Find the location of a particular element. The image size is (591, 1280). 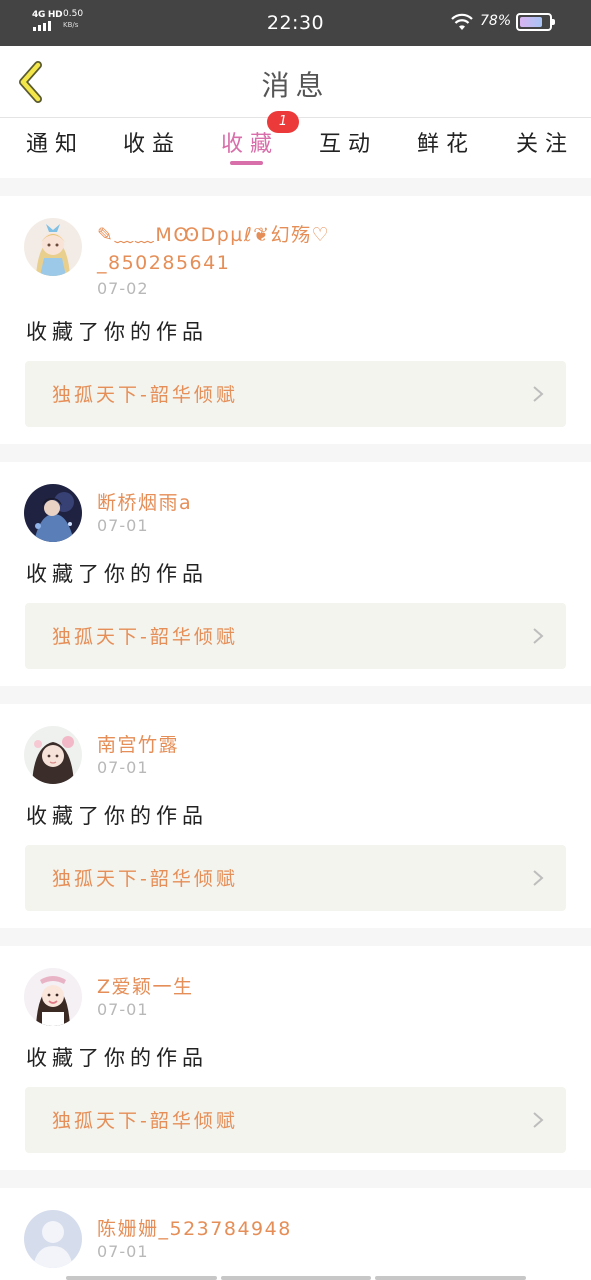

default-avatar-icon is located at coordinates (53, 1239).